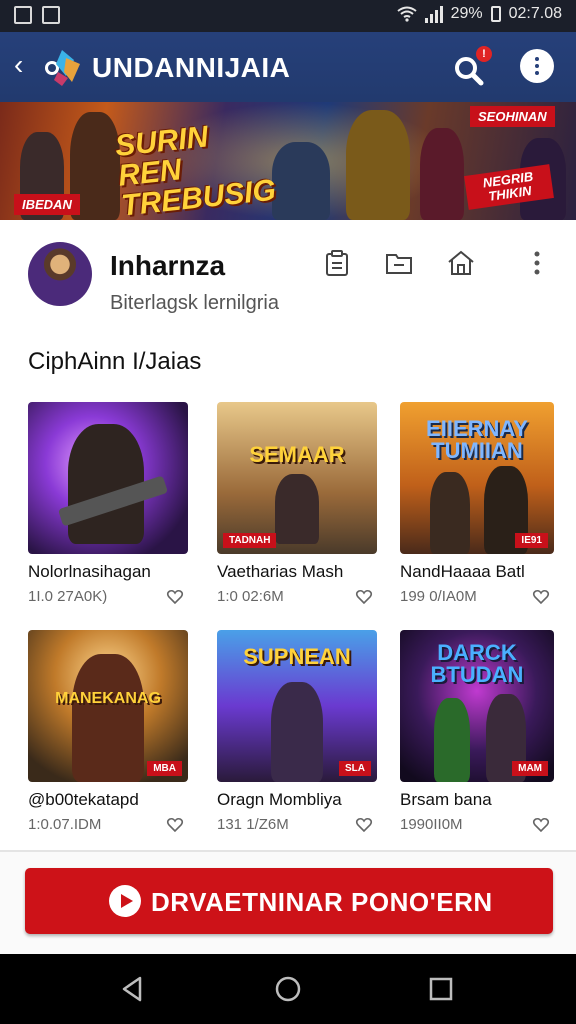  I want to click on profile-avatar, so click(60, 274).